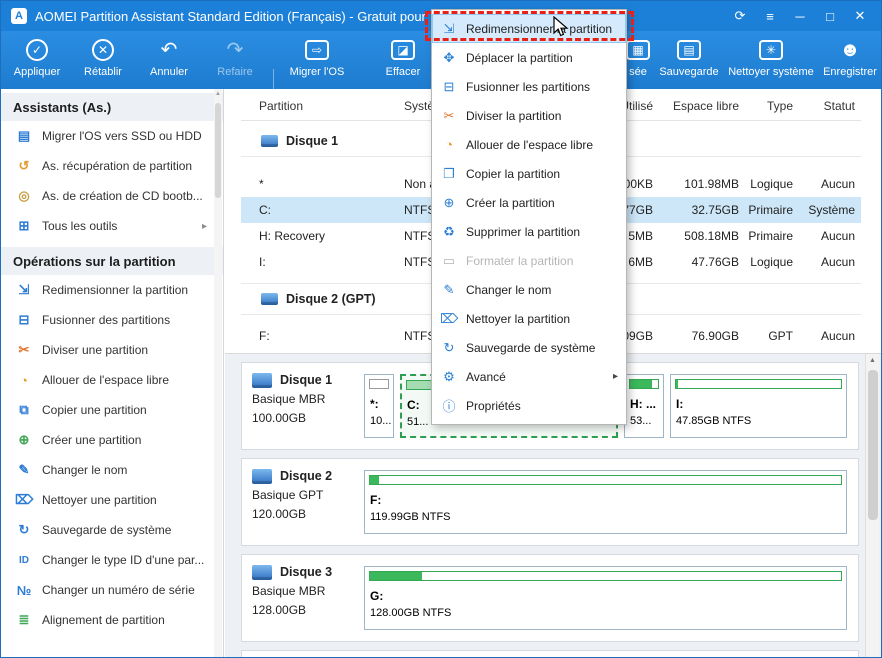 Image resolution: width=882 pixels, height=658 pixels. Describe the element at coordinates (529, 347) in the screenshot. I see `menu-item-system-backup: ↻ Sauvegarde de système` at that location.